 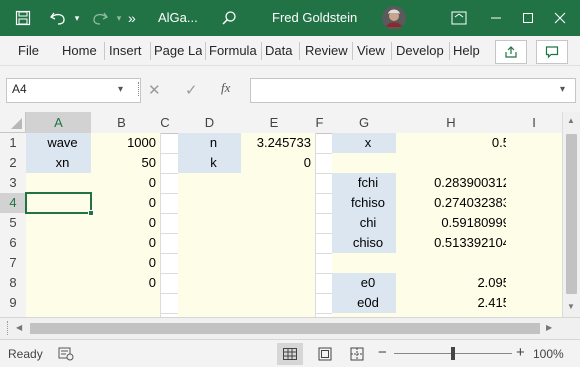 I want to click on column-header-i: I, so click(x=534, y=123).